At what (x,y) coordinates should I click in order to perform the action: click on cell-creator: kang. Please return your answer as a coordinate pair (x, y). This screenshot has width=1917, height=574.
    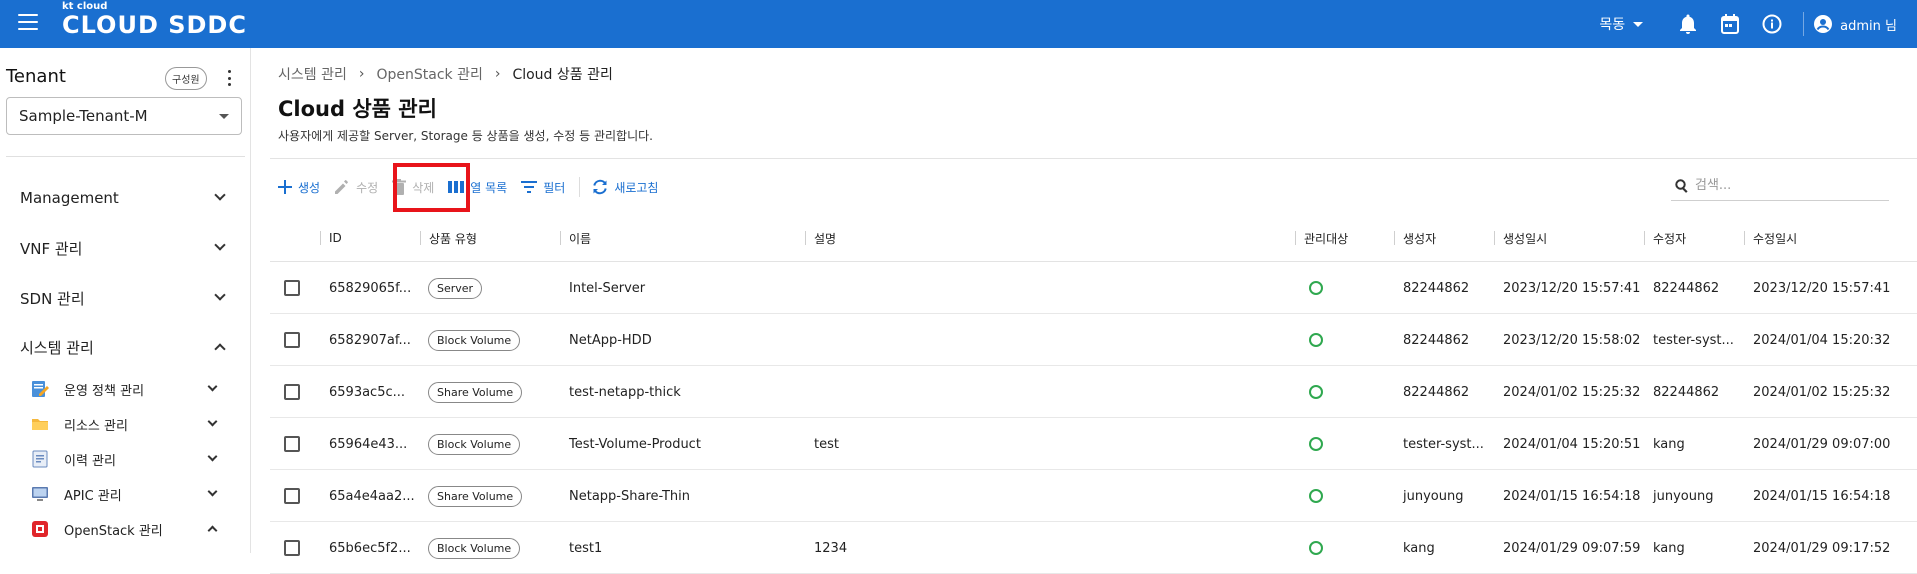
    Looking at the image, I should click on (1419, 548).